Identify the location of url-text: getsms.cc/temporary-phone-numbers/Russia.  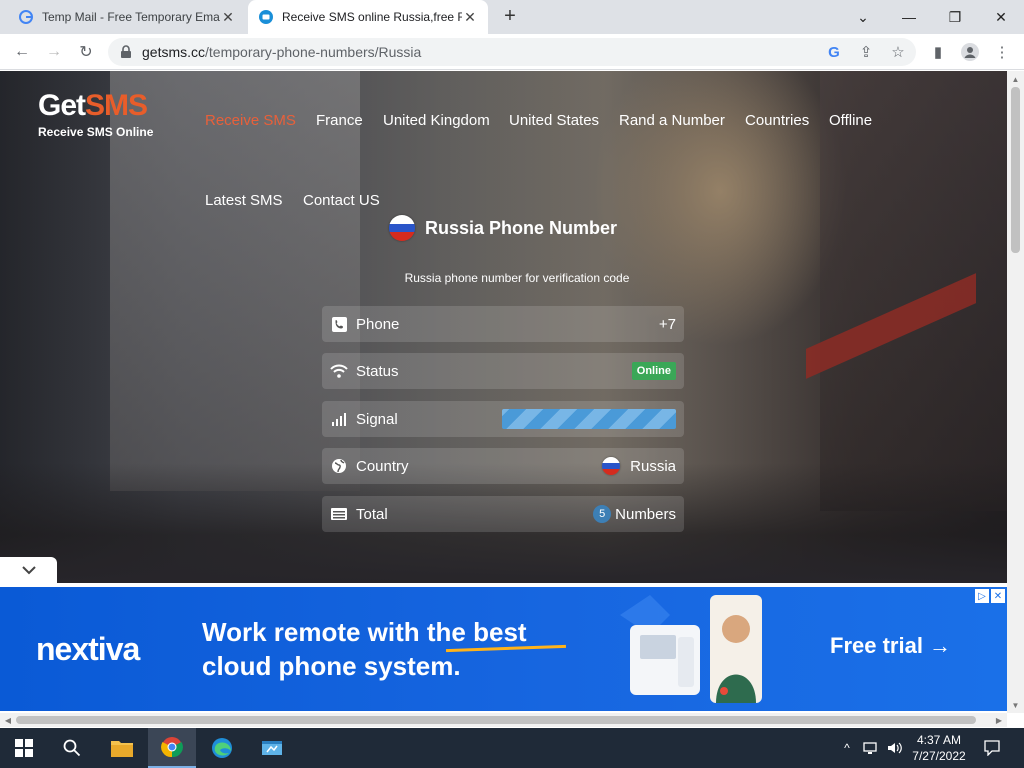
(281, 52).